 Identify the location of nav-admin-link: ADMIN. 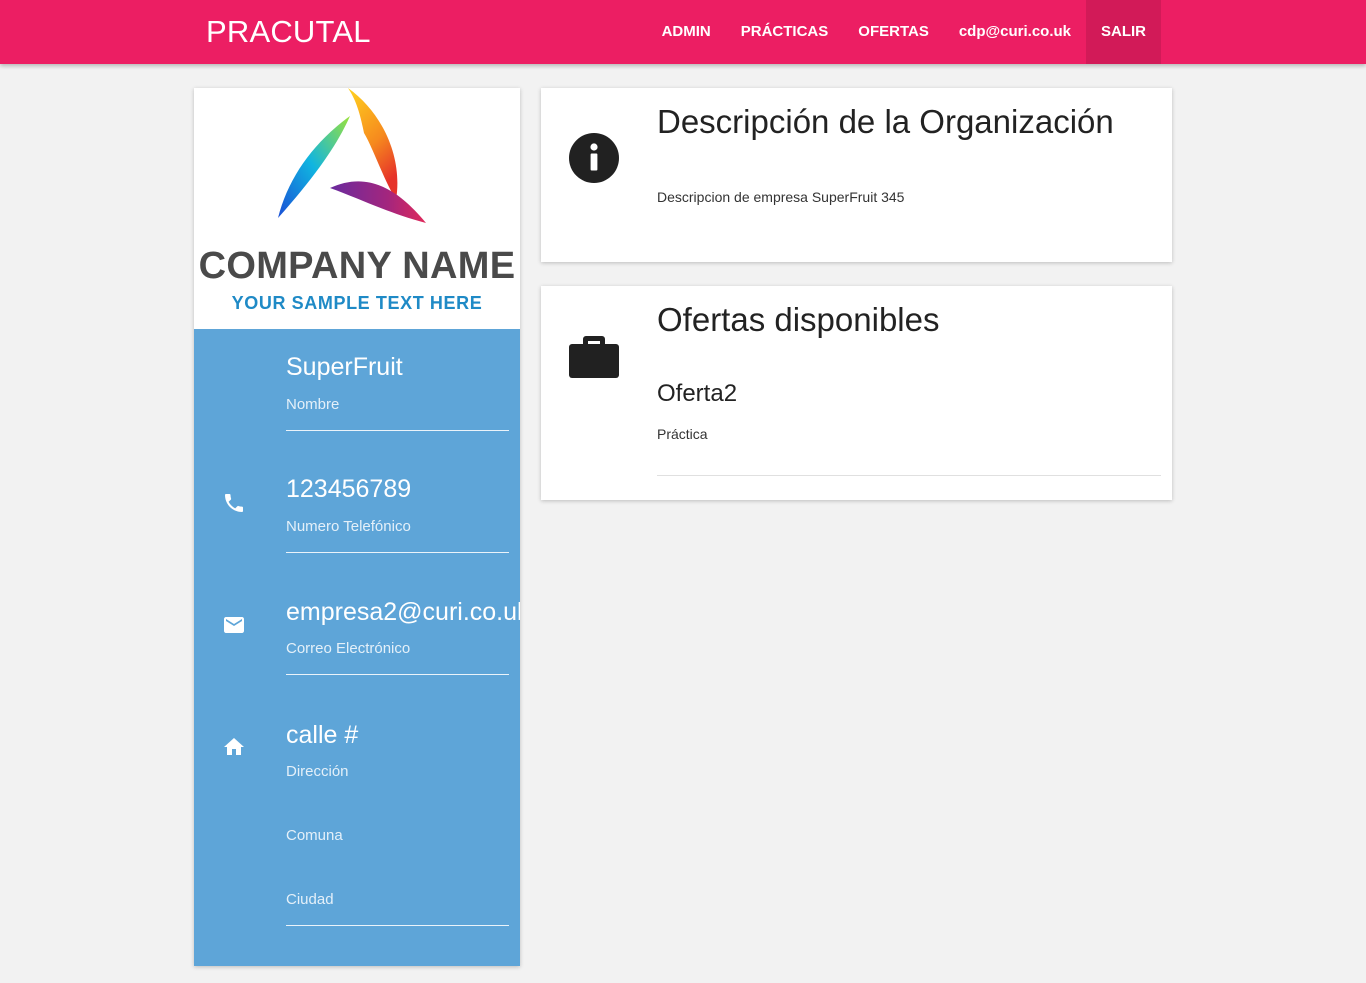
(686, 32).